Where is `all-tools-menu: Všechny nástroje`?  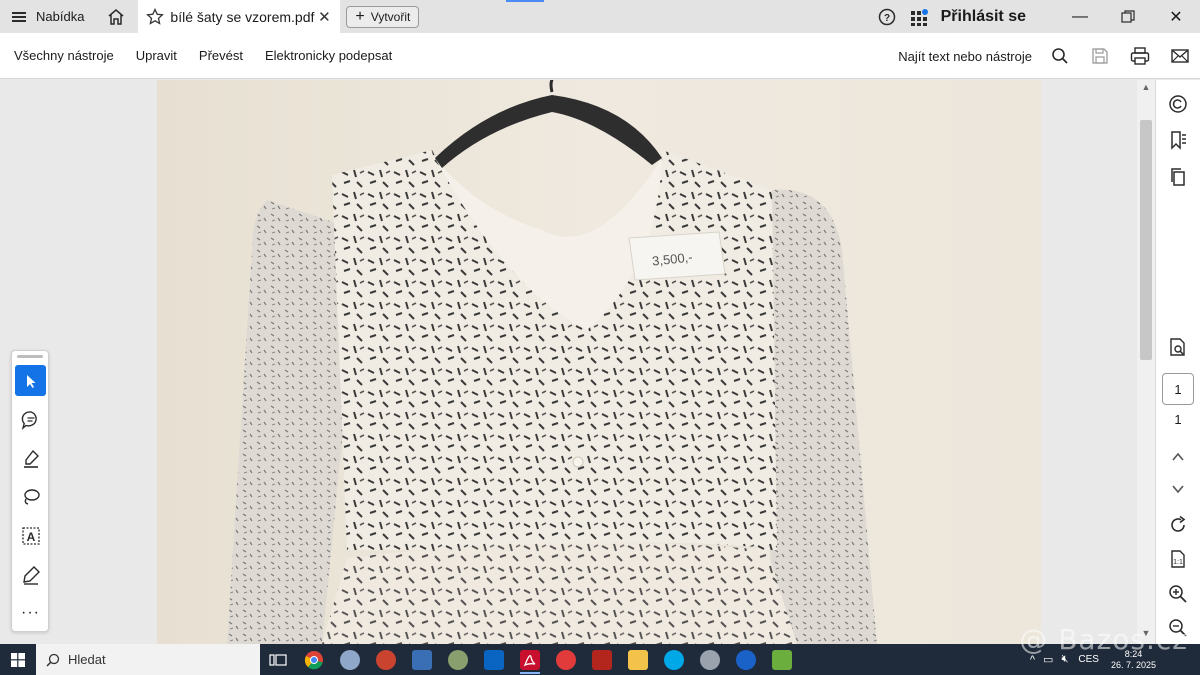
all-tools-menu: Všechny nástroje is located at coordinates (64, 55).